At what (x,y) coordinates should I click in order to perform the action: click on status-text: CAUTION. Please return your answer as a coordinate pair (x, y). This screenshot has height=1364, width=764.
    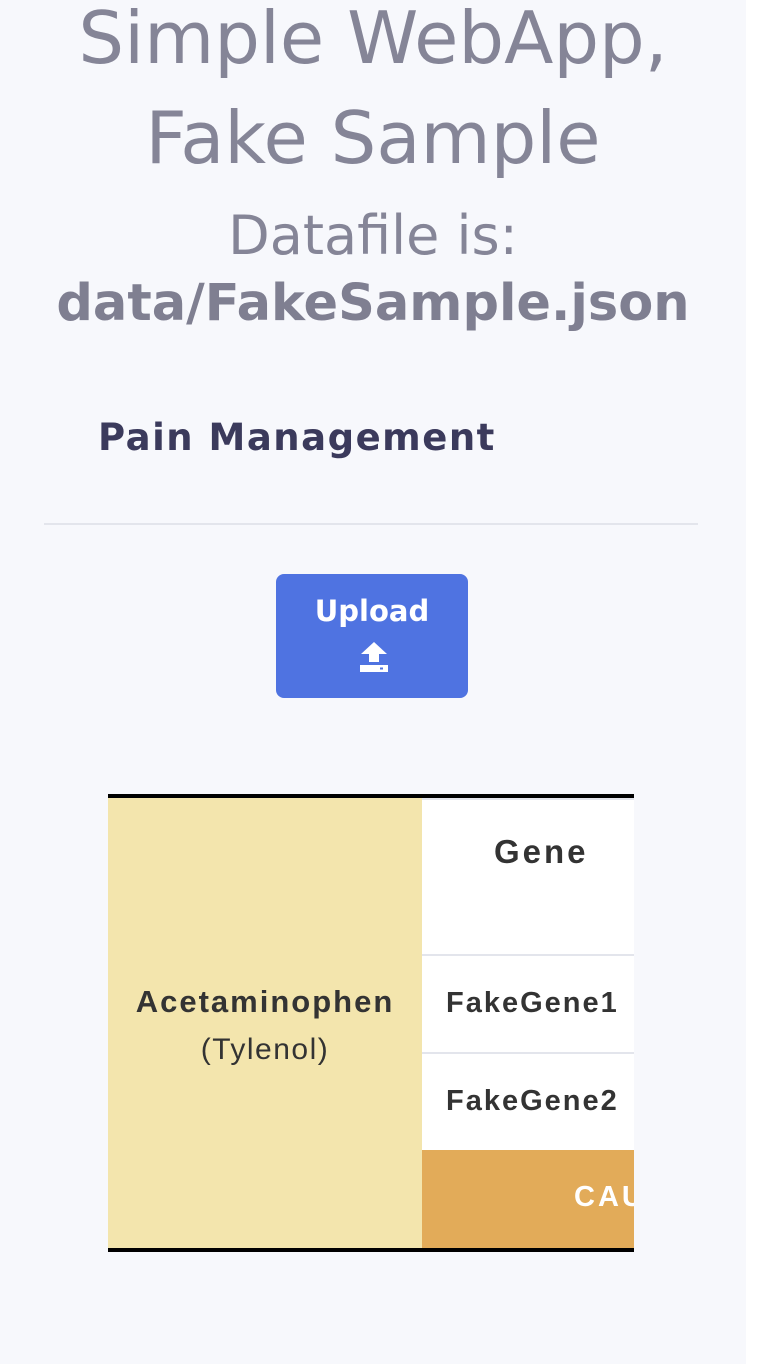
    Looking at the image, I should click on (604, 1197).